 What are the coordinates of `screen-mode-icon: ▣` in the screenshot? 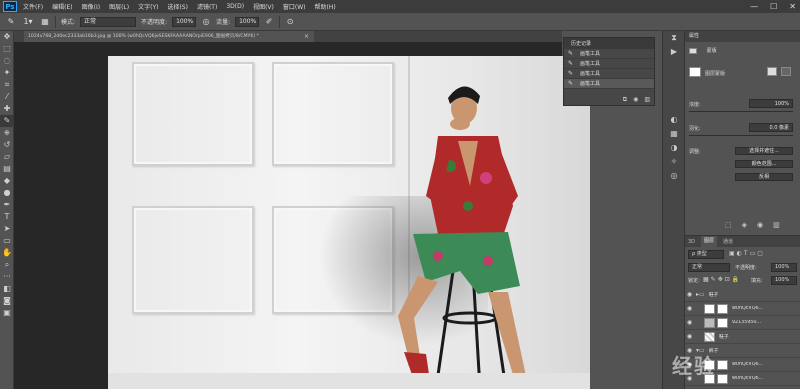 It's located at (7, 313).